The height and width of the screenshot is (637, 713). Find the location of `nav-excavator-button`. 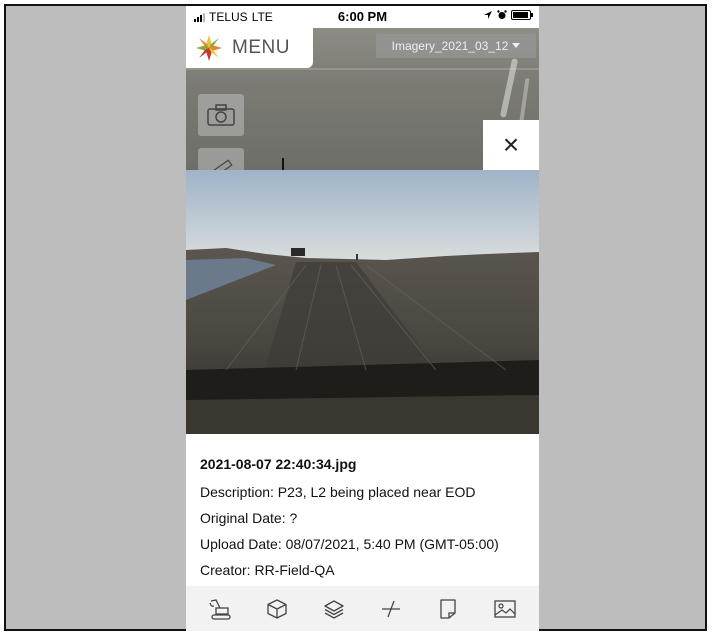

nav-excavator-button is located at coordinates (220, 609).